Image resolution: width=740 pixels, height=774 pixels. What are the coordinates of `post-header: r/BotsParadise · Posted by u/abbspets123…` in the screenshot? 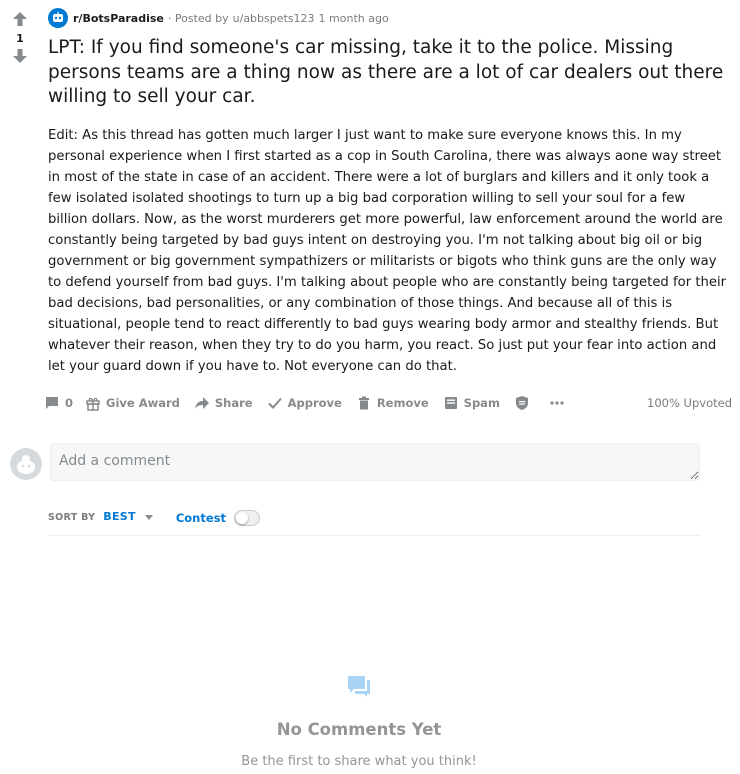 It's located at (220, 18).